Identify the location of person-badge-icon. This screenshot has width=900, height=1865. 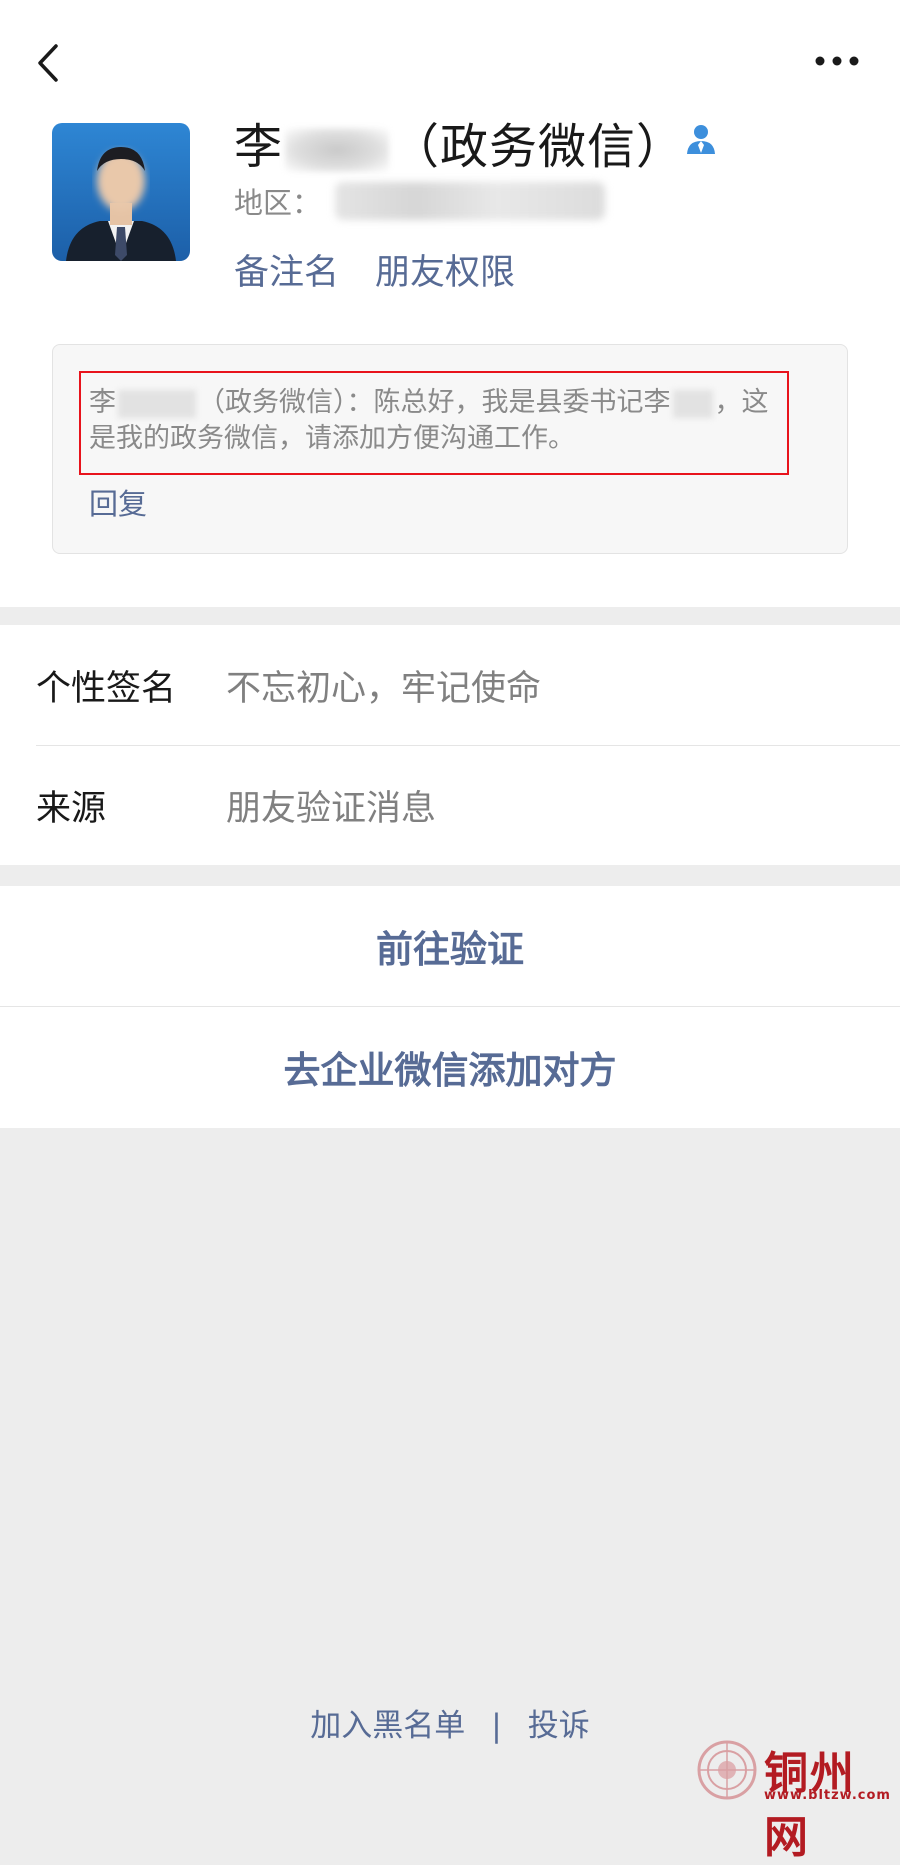
(701, 139).